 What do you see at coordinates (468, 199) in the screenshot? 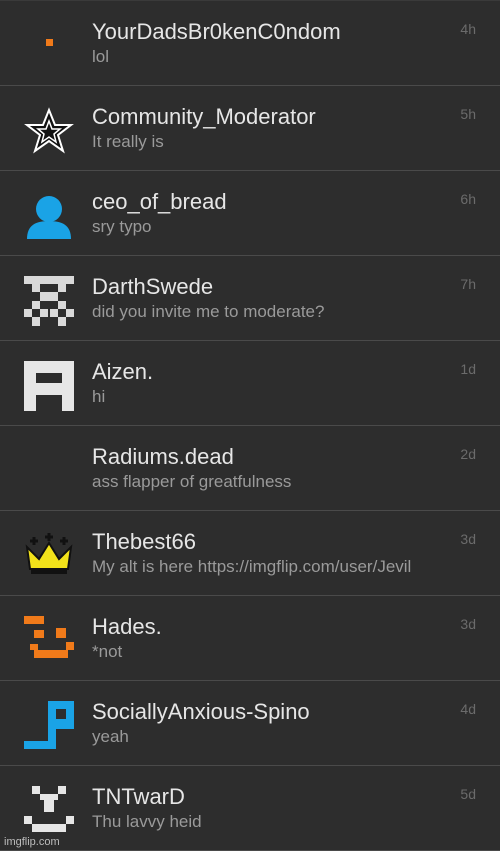
I see `conversation-time: 6h` at bounding box center [468, 199].